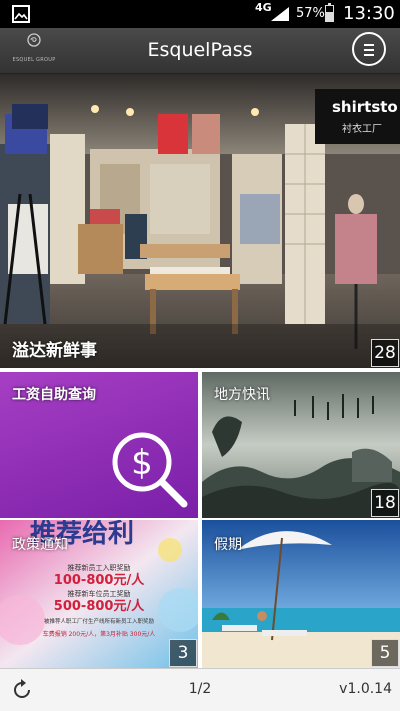 This screenshot has height=711, width=400. Describe the element at coordinates (385, 653) in the screenshot. I see `count-badge: 5` at that location.